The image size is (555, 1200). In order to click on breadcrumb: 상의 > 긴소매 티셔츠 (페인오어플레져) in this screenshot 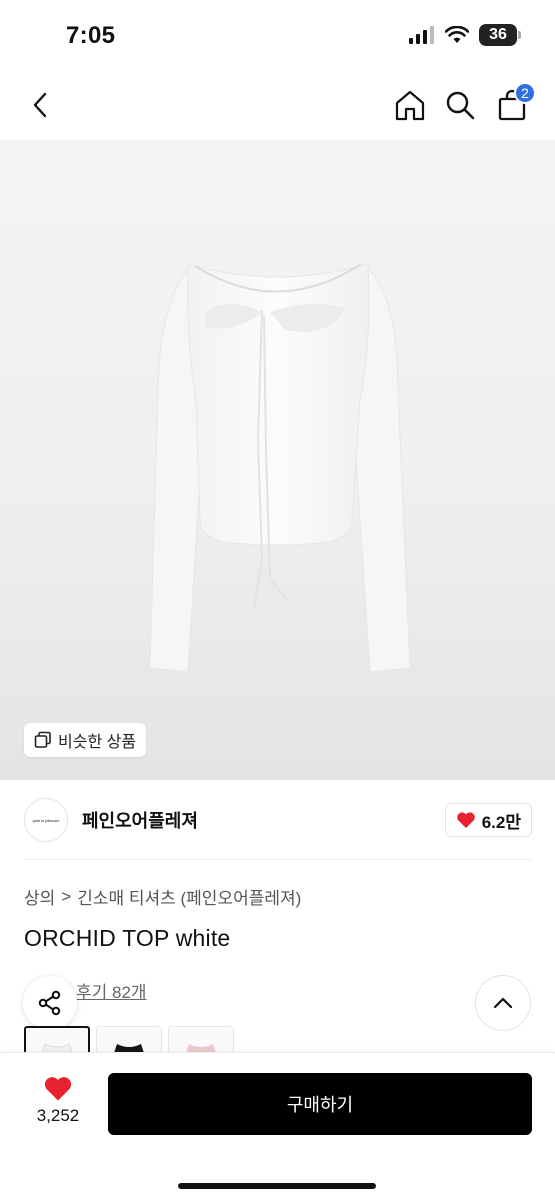, I will do `click(162, 896)`.